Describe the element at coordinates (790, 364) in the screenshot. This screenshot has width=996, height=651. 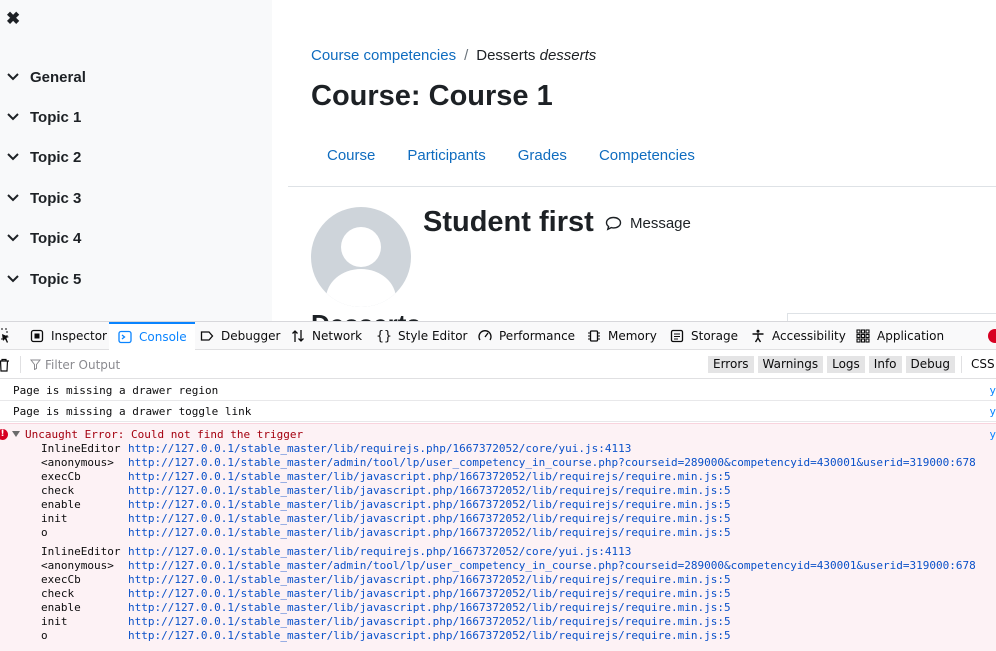
I see `filter-warnings-button: Warnings` at that location.